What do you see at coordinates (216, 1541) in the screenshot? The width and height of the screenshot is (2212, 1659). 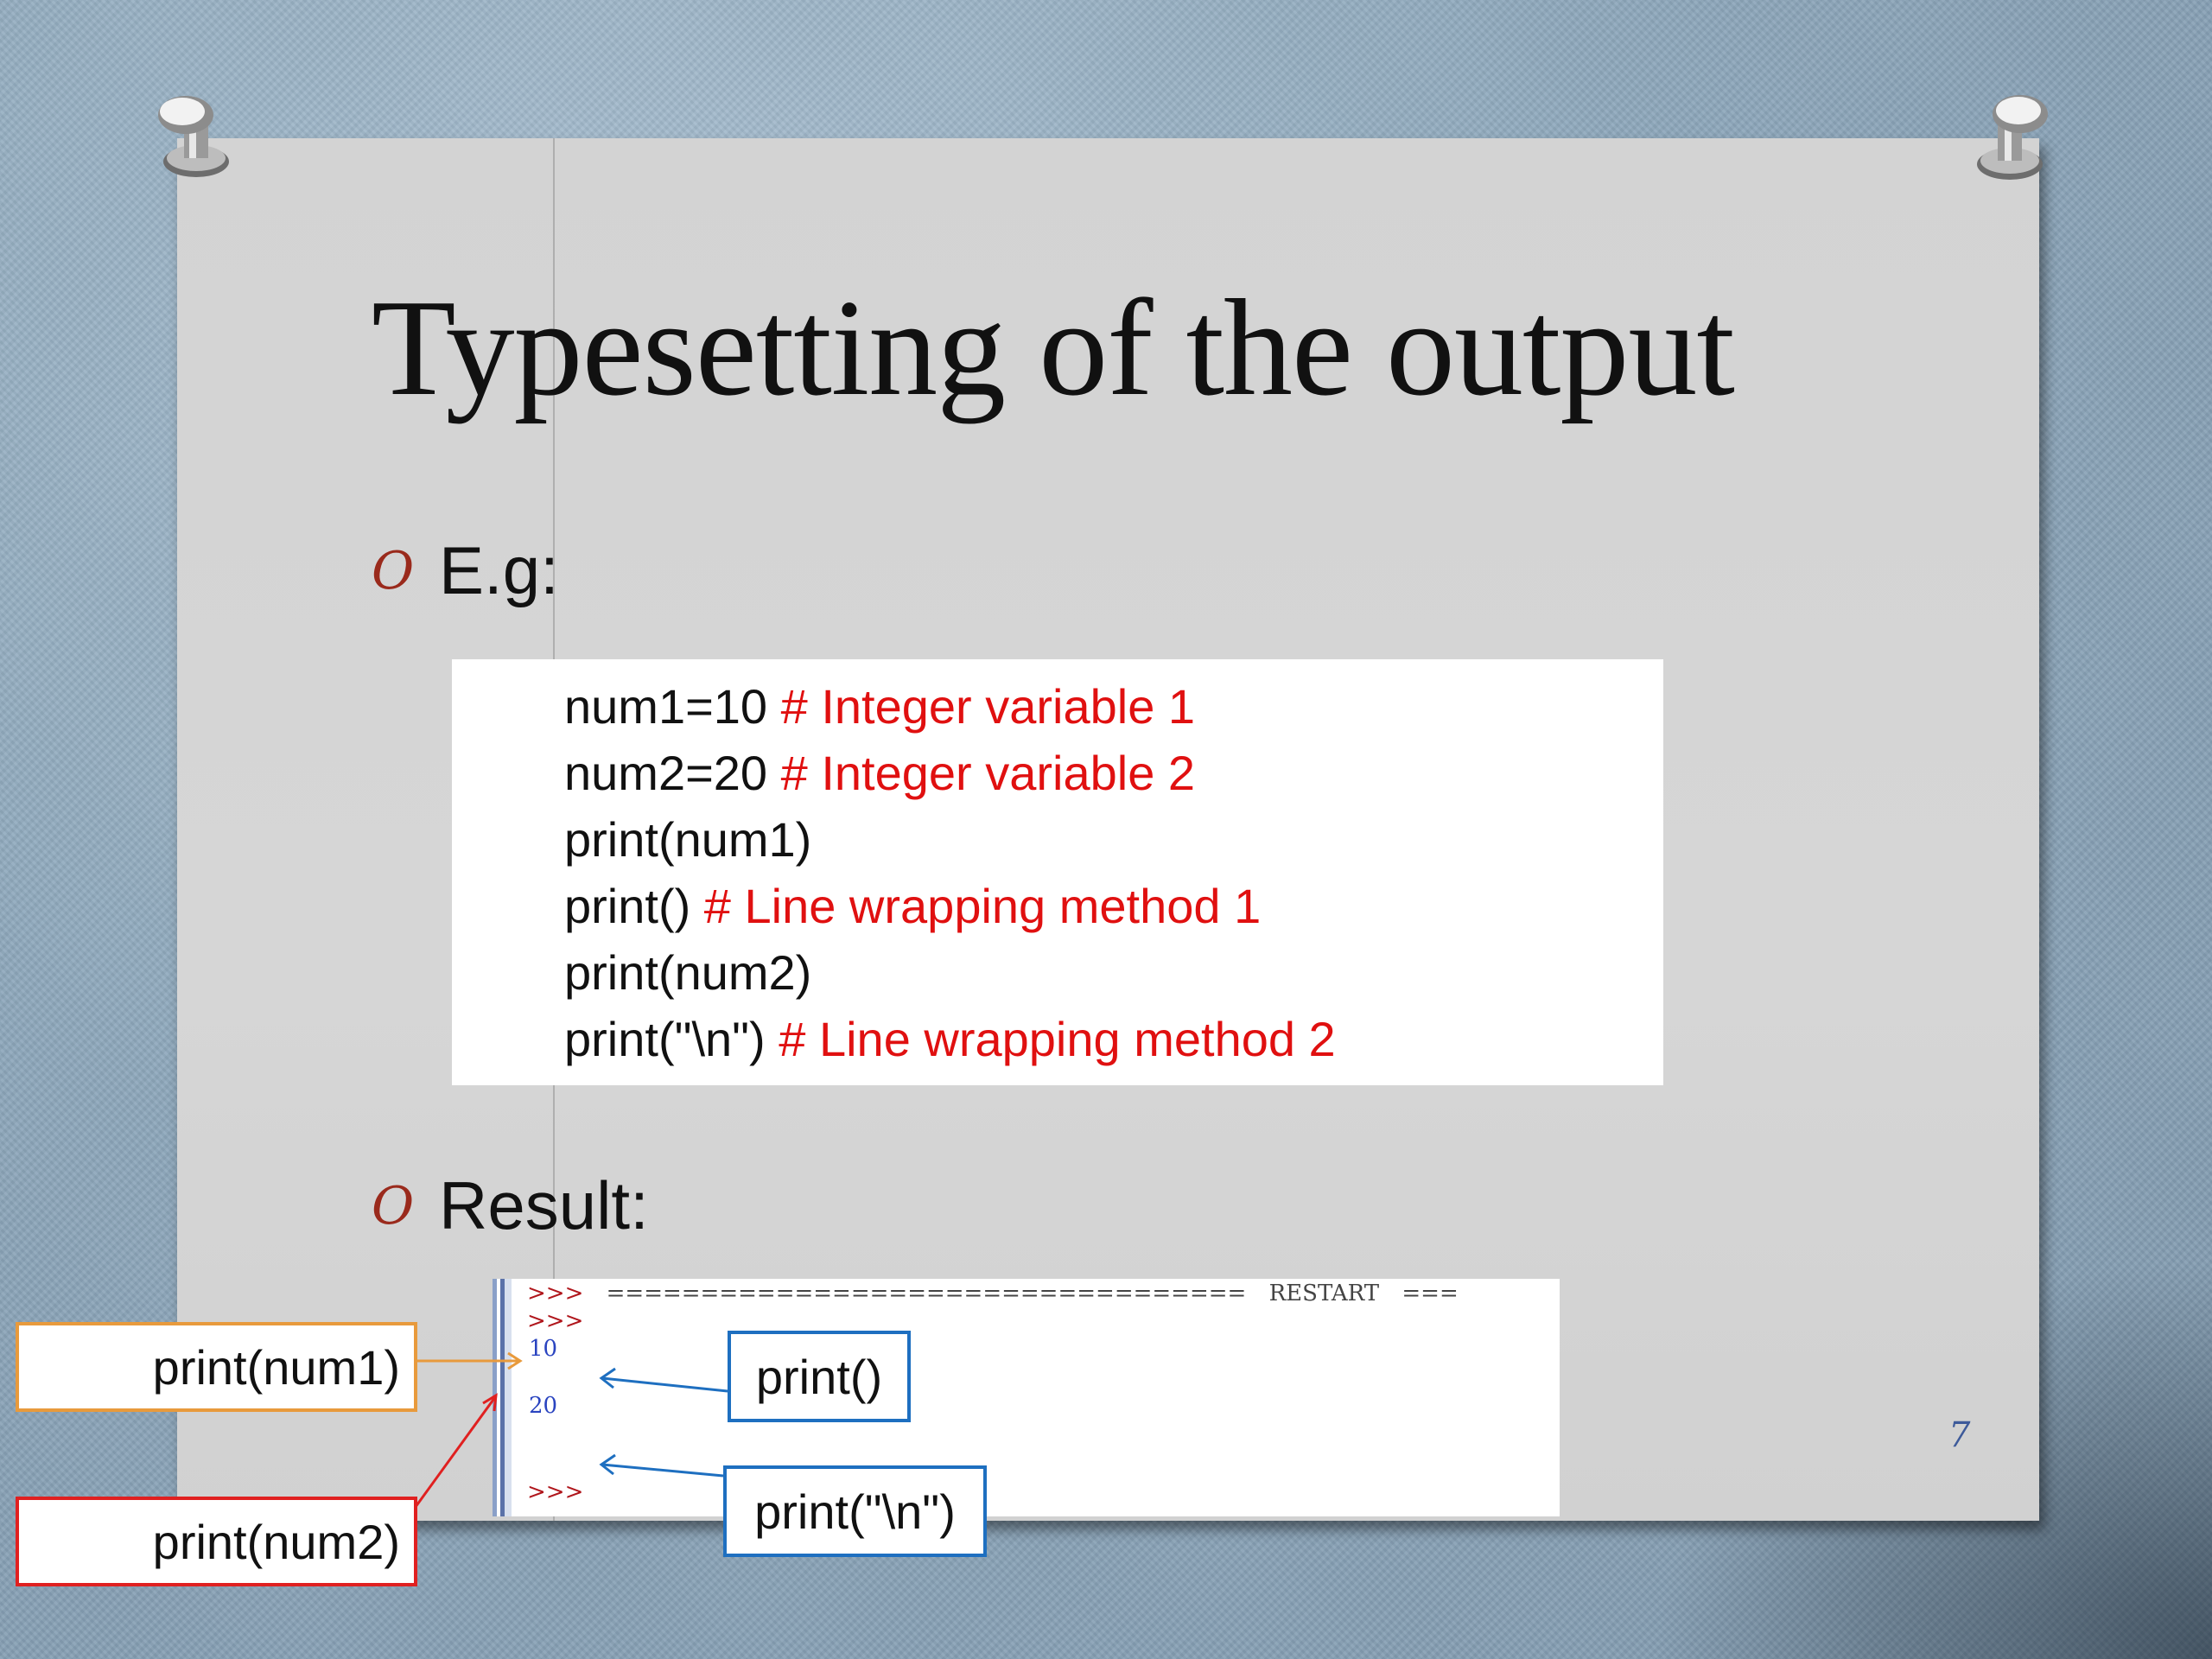 I see `callout-print-num2: print(num2)` at bounding box center [216, 1541].